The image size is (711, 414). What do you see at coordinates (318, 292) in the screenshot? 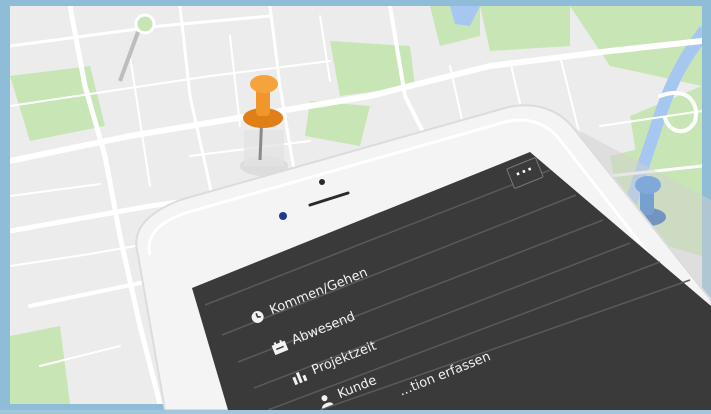
I see `menu-item-label: Kommen/Gehen` at bounding box center [318, 292].